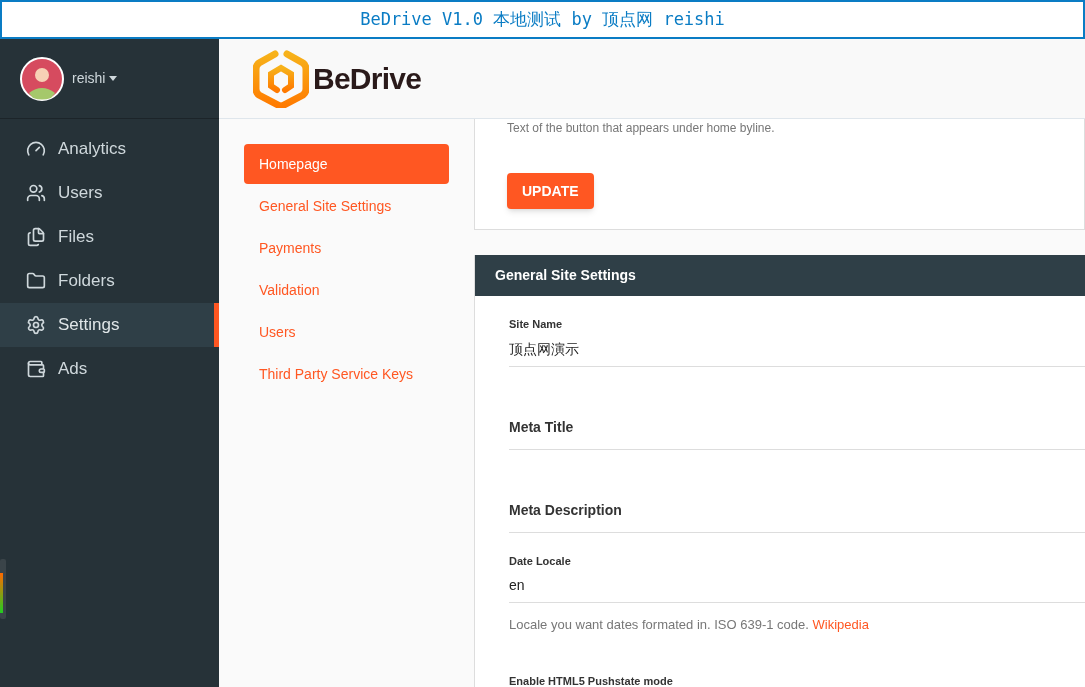  I want to click on gauge-icon, so click(36, 149).